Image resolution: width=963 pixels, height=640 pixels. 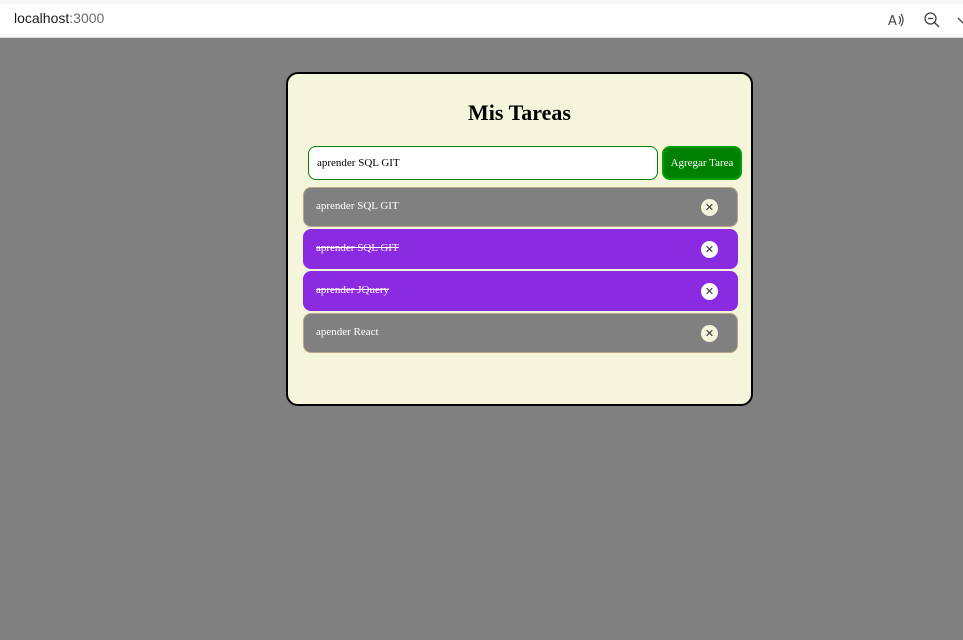 I want to click on svg-text: A, so click(x=892, y=21).